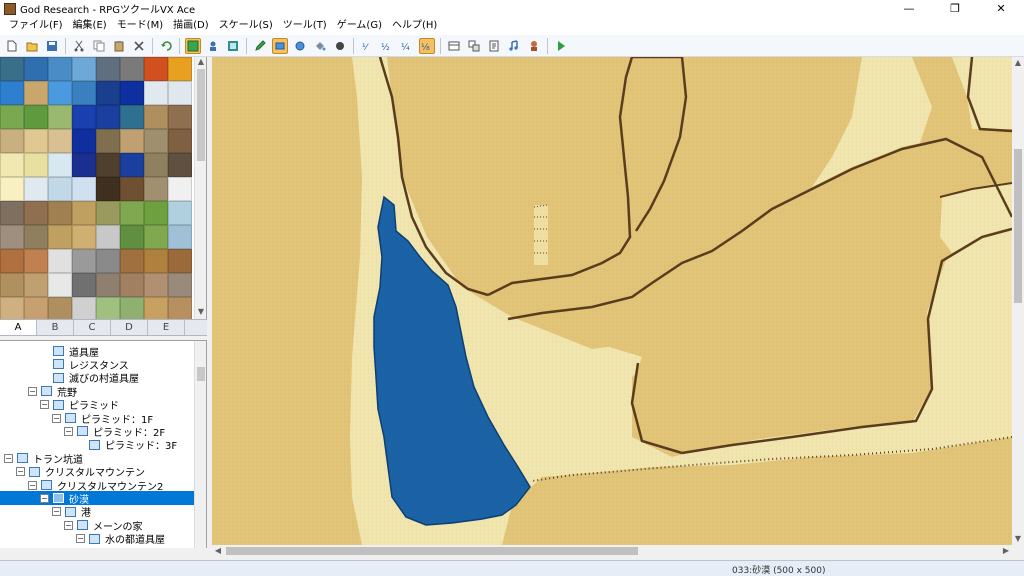 This screenshot has height=576, width=1024. I want to click on scale-1-2-icon: ½, so click(387, 46).